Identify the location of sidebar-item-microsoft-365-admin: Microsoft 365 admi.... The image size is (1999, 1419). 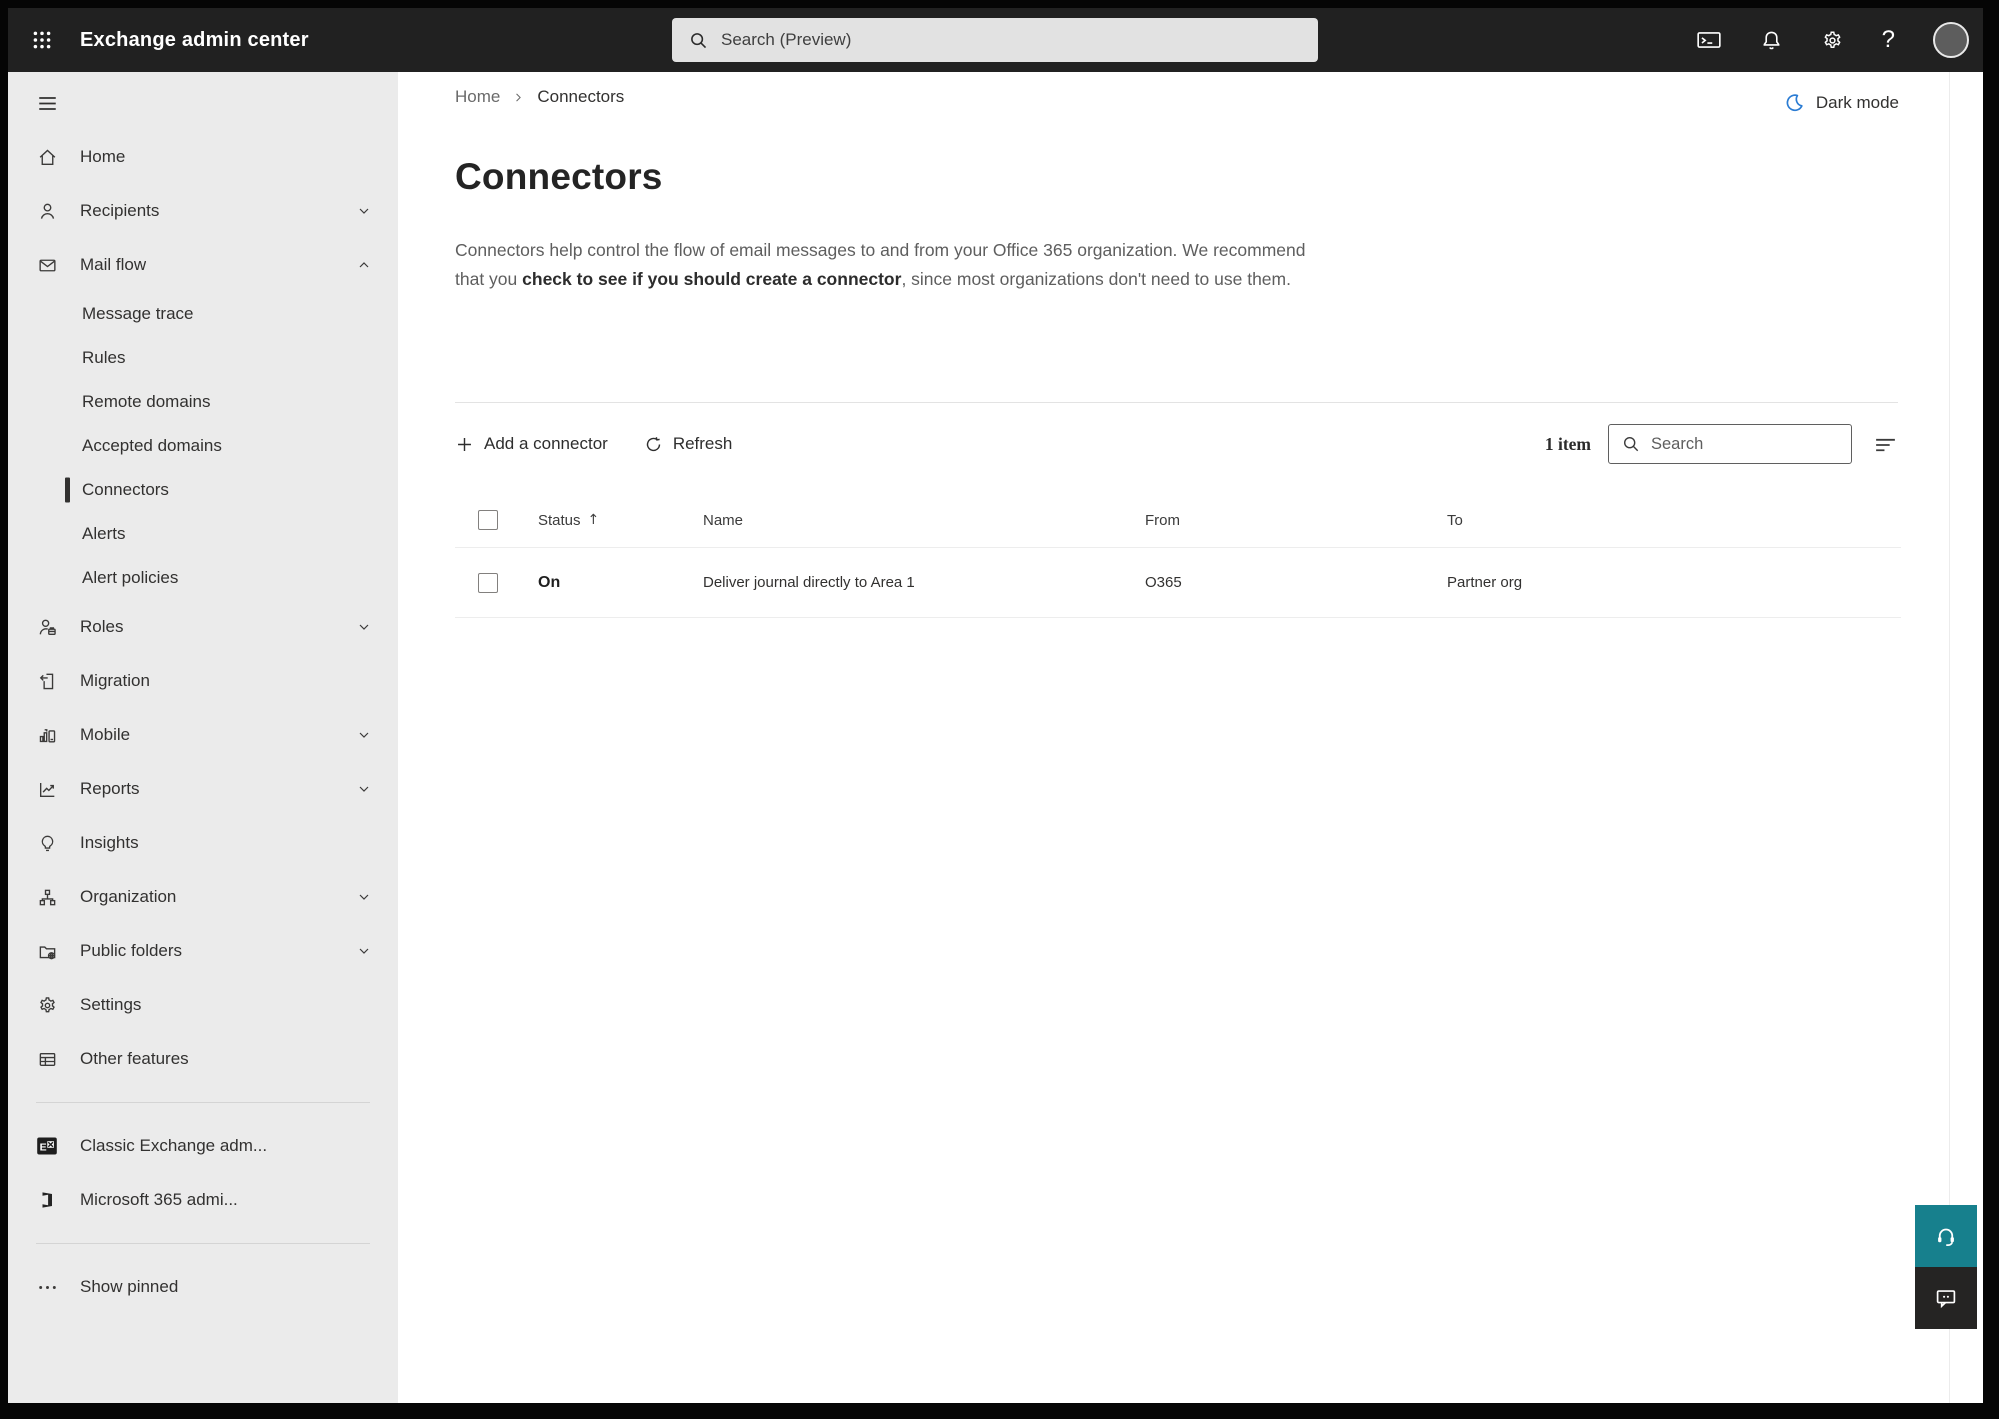
(203, 1200).